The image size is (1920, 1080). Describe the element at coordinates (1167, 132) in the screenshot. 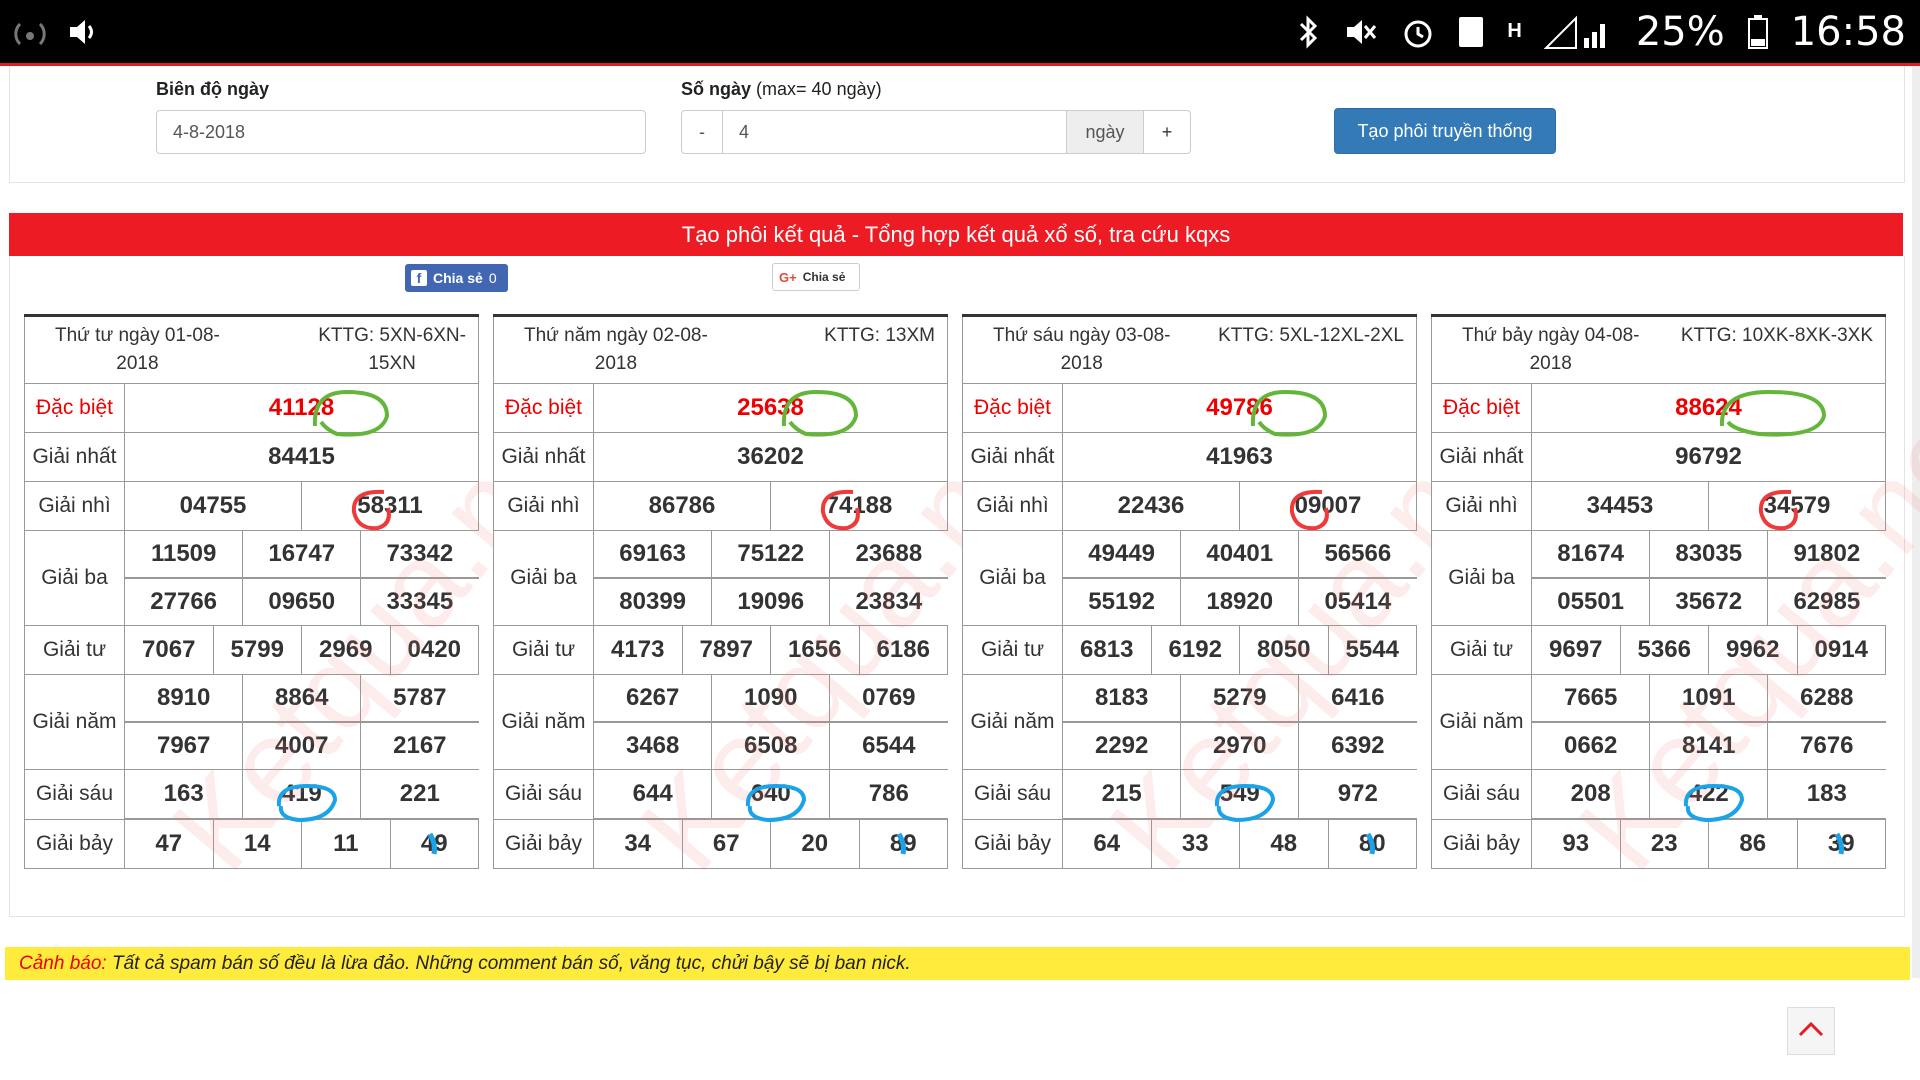

I see `days-increment-button: +` at that location.